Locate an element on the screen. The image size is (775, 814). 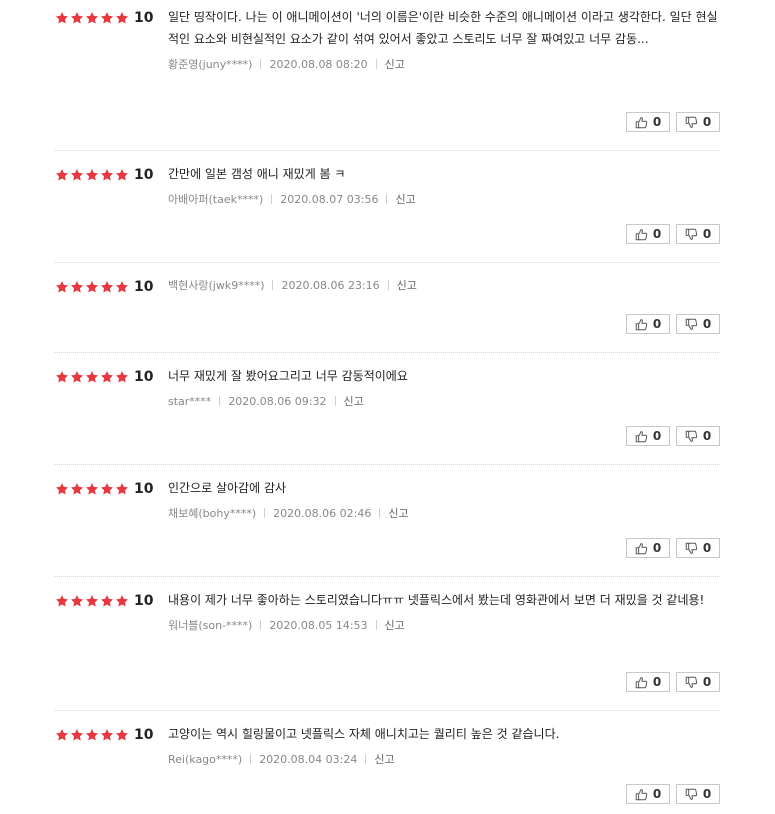
review-meta: Rei(kago****) 2020.08.04 03:24 신고 is located at coordinates (443, 759).